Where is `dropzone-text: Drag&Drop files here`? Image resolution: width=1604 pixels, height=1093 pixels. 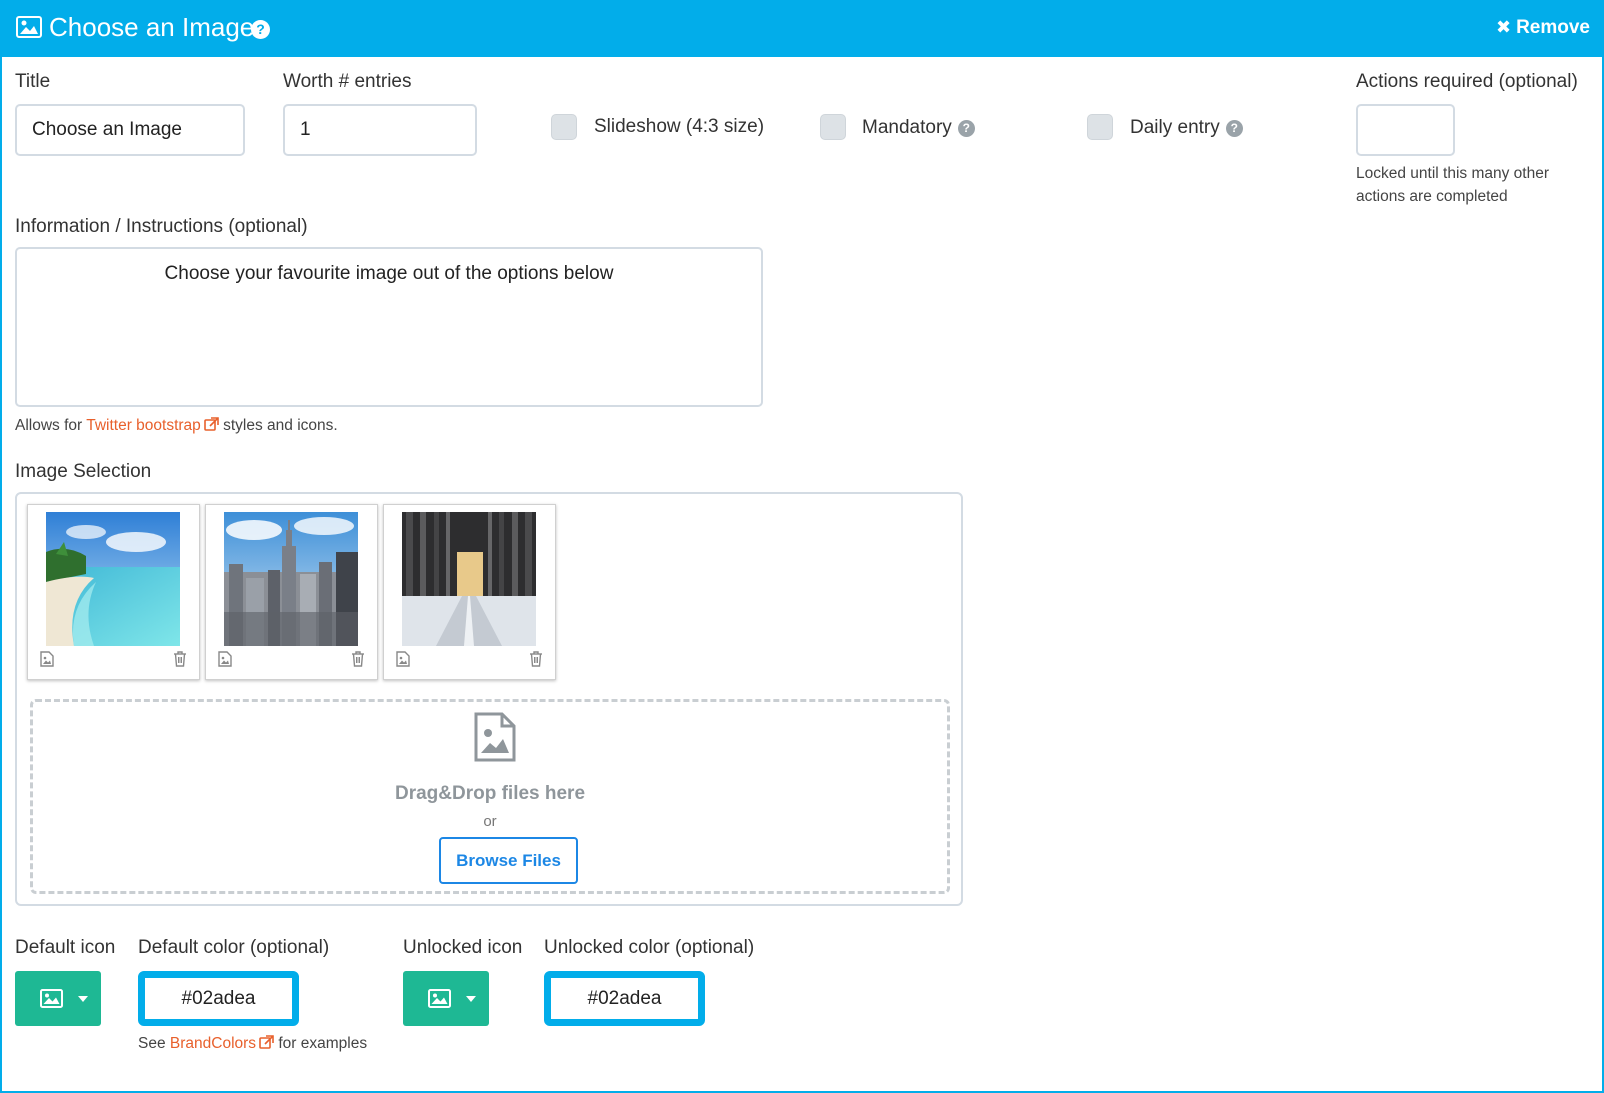 dropzone-text: Drag&Drop files here is located at coordinates (490, 793).